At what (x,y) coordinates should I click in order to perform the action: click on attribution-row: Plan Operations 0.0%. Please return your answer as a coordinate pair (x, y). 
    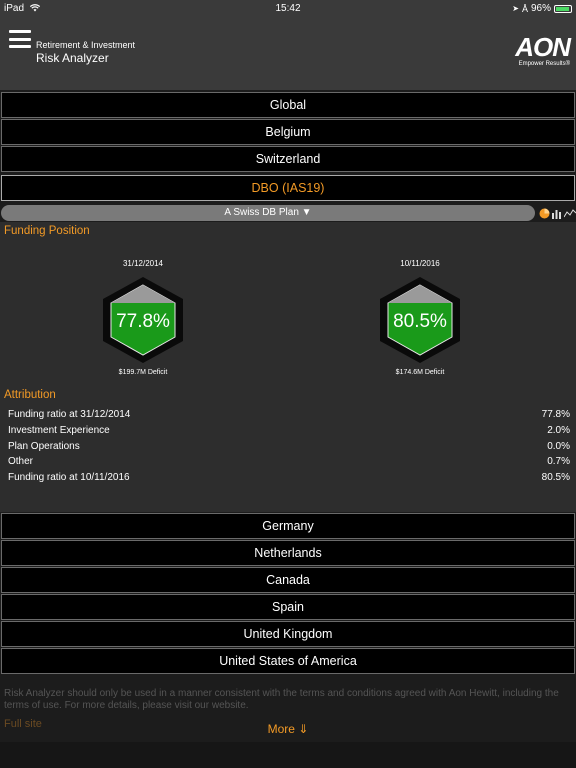
    Looking at the image, I should click on (288, 448).